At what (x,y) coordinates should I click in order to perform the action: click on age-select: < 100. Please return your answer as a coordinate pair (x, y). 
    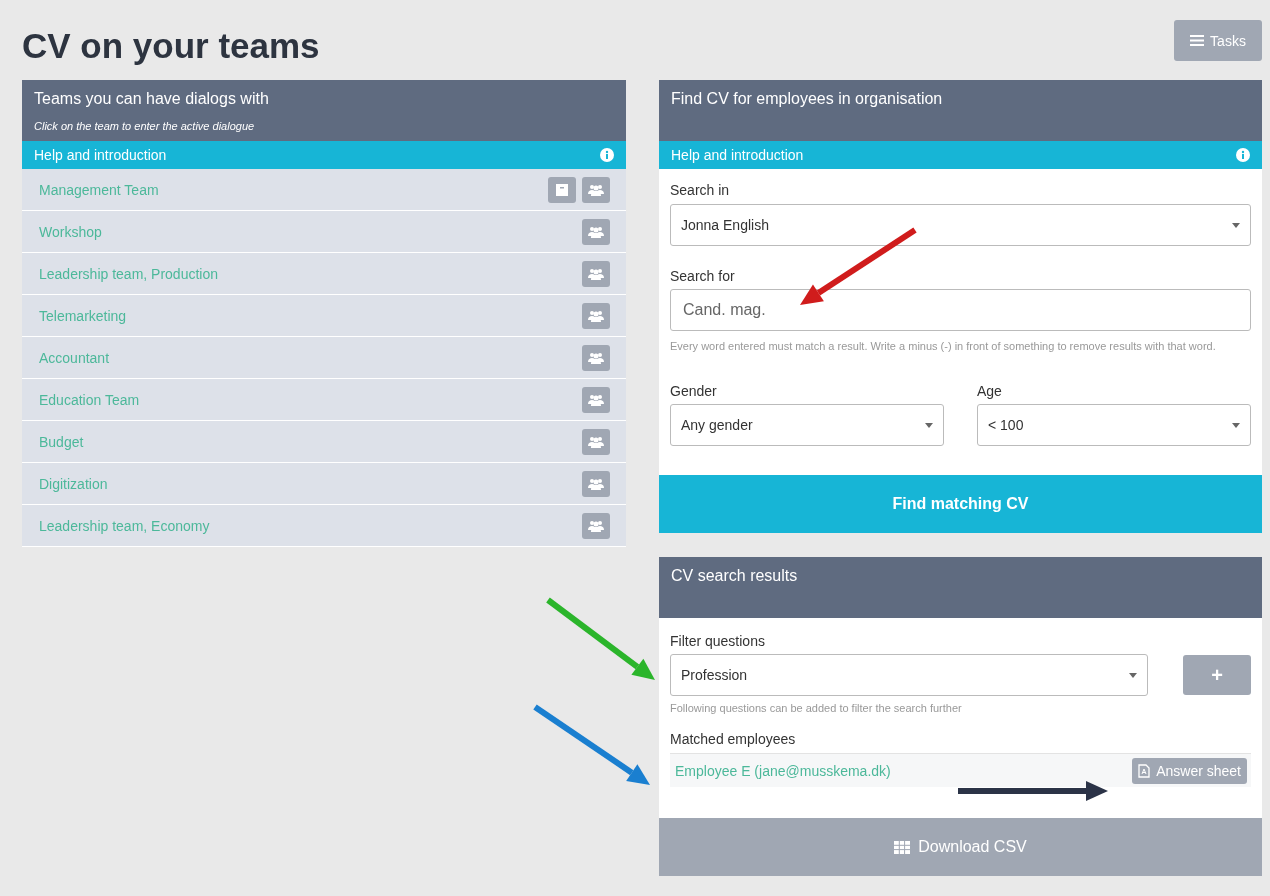
    Looking at the image, I should click on (1114, 425).